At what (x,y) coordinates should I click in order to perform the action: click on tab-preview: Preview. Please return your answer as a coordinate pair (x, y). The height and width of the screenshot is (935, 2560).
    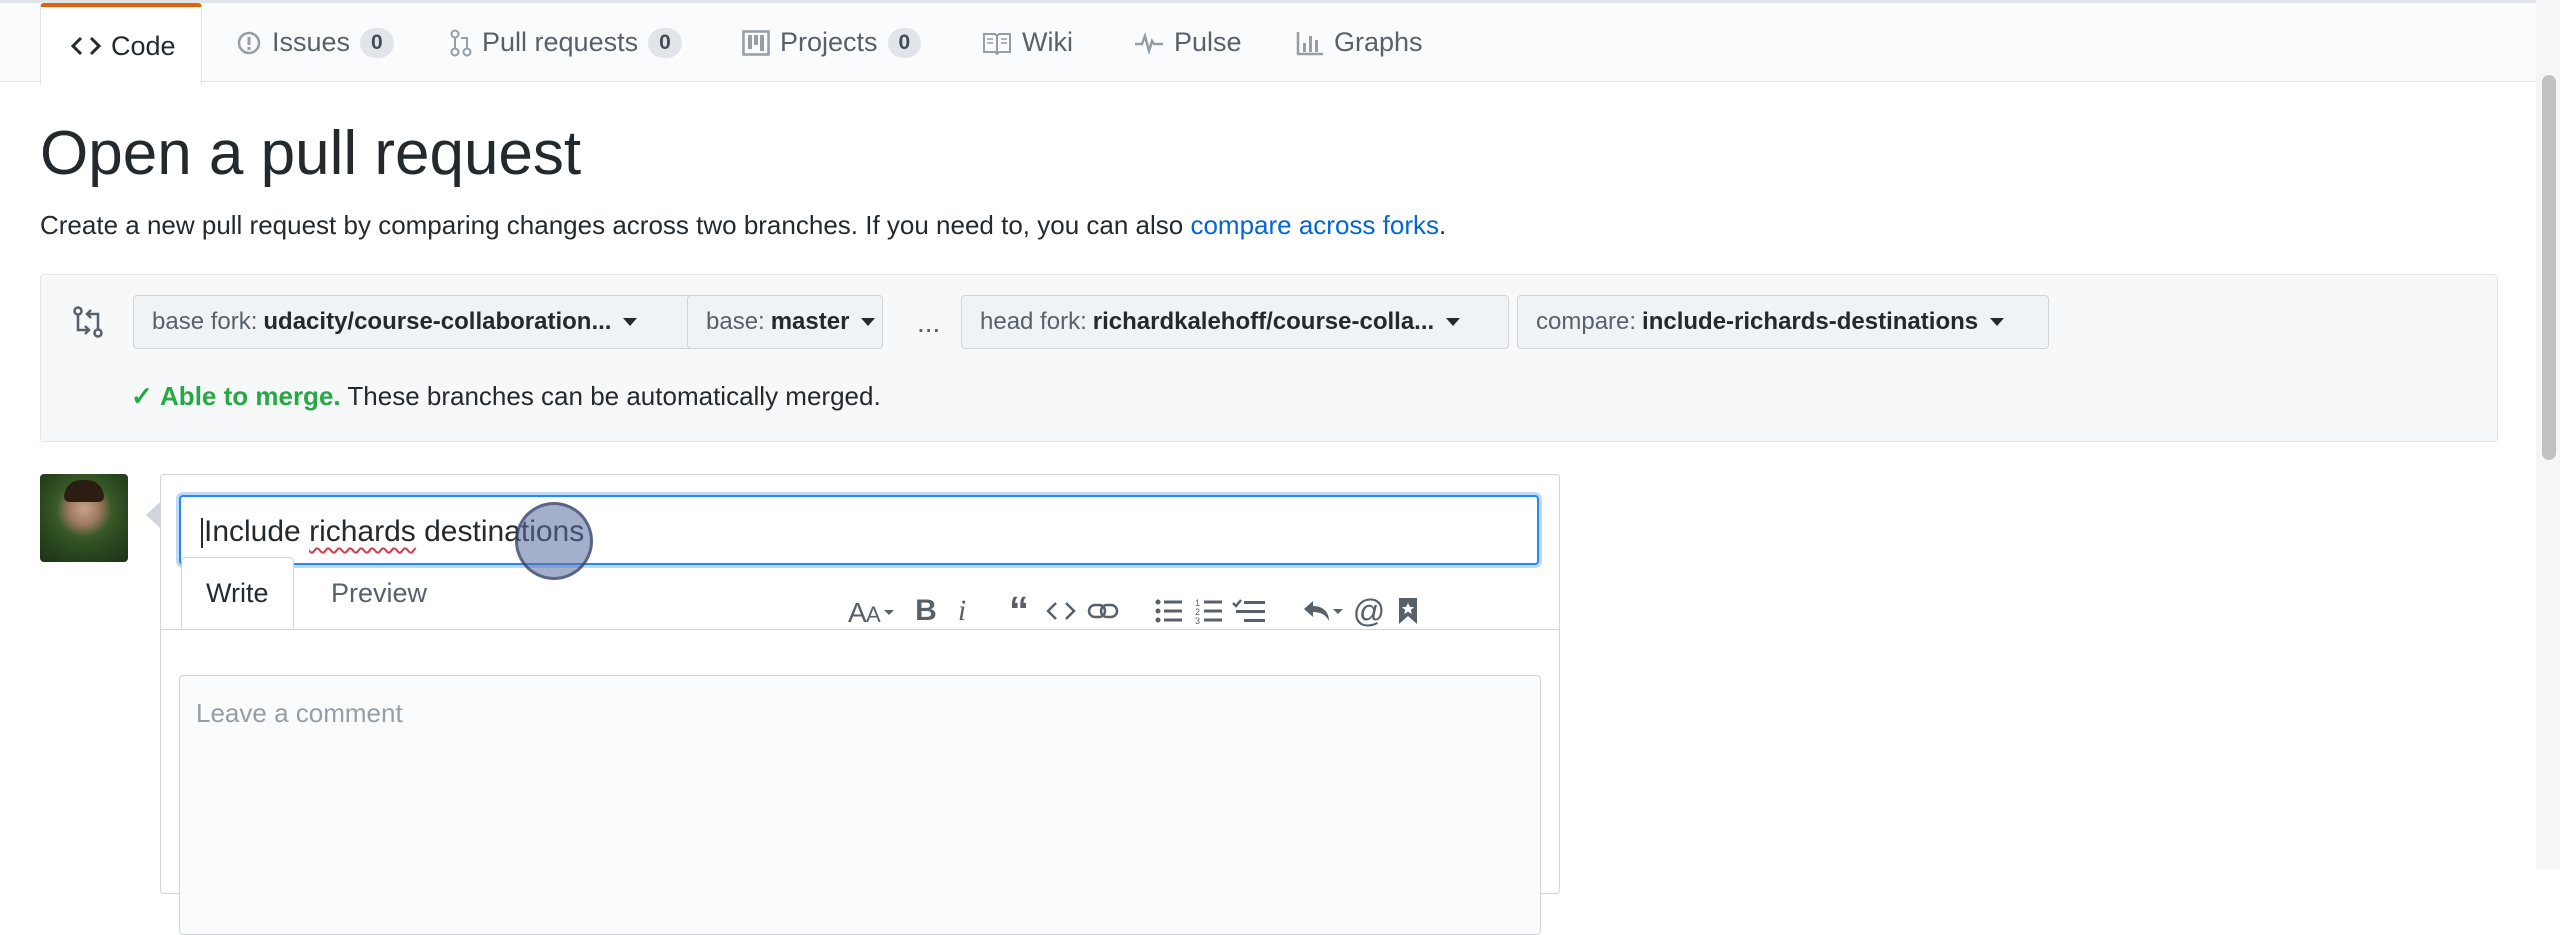
    Looking at the image, I should click on (379, 593).